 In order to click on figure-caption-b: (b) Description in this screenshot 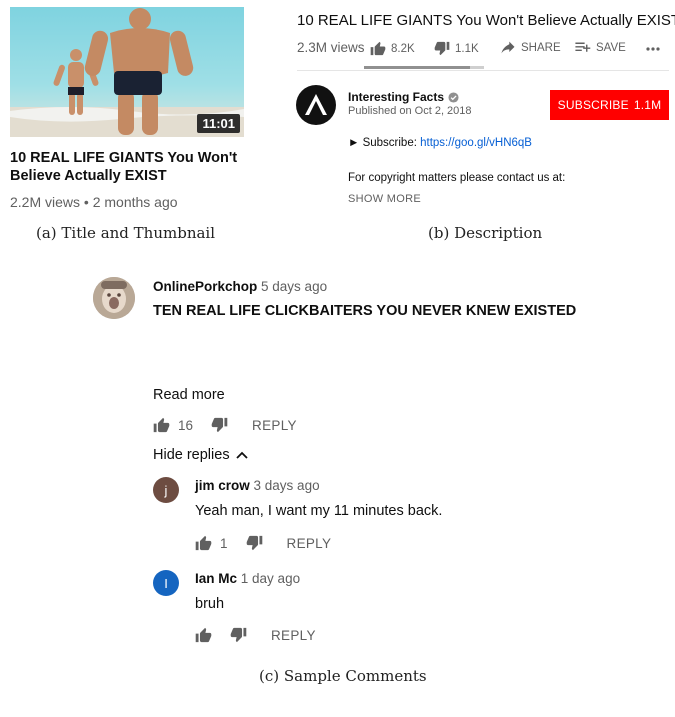, I will do `click(485, 233)`.